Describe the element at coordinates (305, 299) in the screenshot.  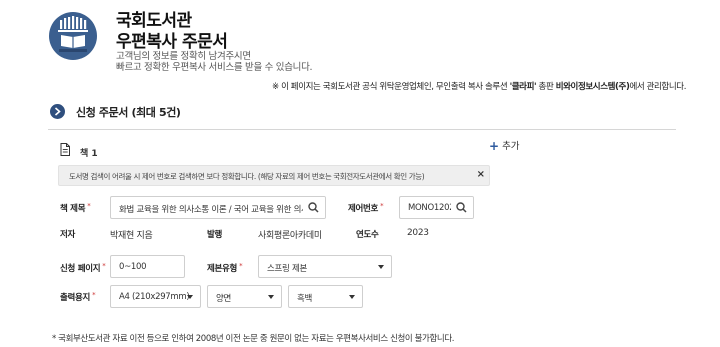
I see `print-color-value: 흑백` at that location.